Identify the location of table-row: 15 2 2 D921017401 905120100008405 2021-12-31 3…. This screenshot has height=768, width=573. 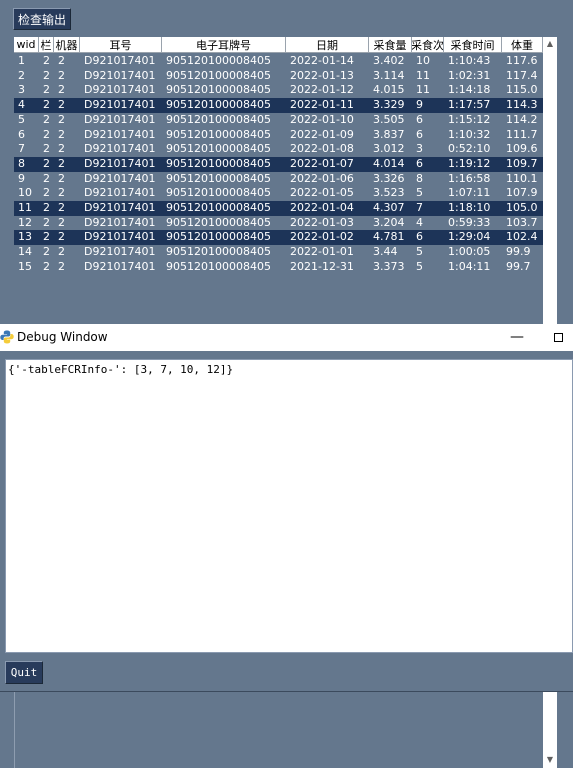
(278, 267).